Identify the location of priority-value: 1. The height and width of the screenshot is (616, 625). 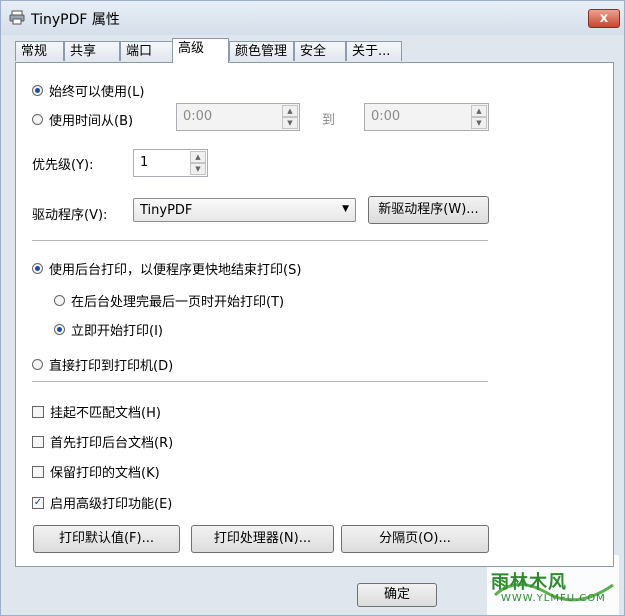
(144, 162).